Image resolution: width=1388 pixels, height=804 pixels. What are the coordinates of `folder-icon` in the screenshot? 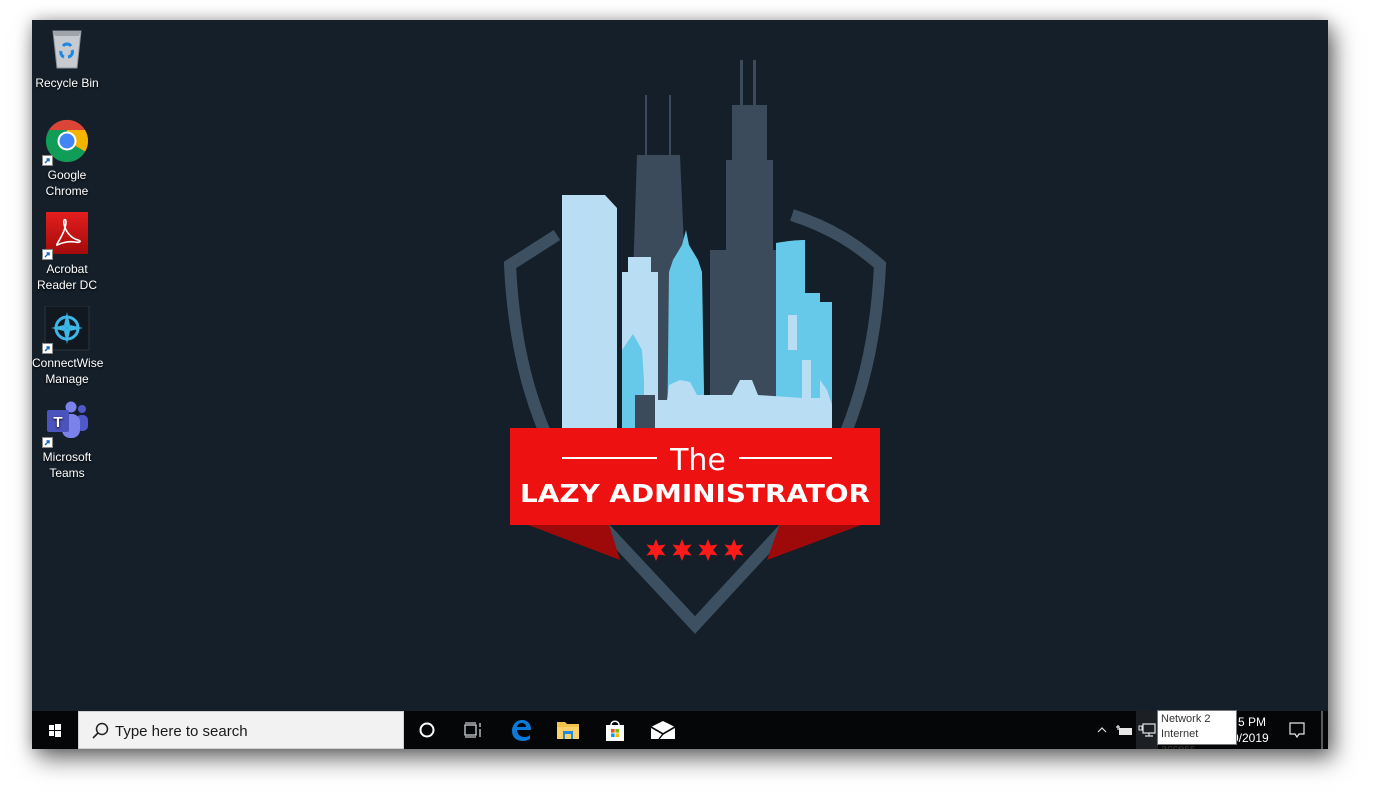 It's located at (568, 730).